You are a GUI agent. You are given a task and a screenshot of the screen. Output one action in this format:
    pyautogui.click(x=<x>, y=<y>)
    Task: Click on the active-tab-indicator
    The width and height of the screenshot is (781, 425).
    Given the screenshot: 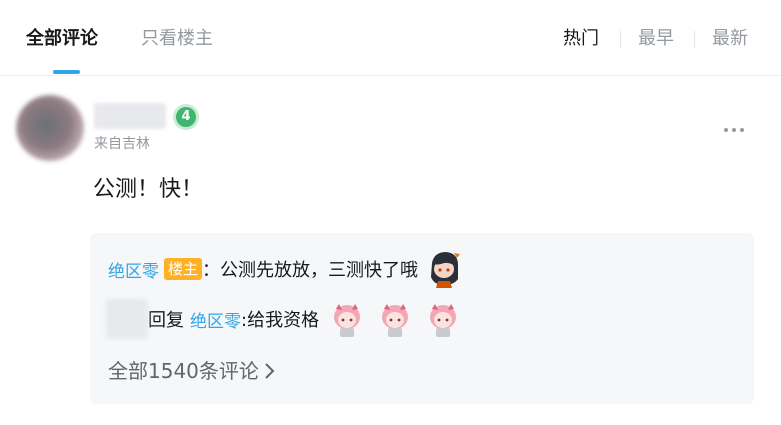 What is the action you would take?
    pyautogui.click(x=66, y=72)
    